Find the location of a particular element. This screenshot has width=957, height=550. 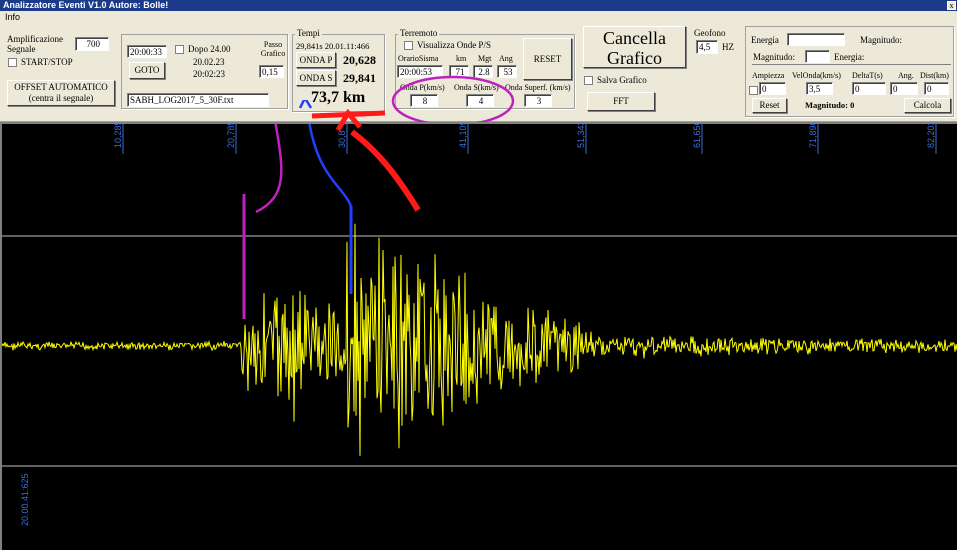

onda-p-value: 20,628 is located at coordinates (359, 60).